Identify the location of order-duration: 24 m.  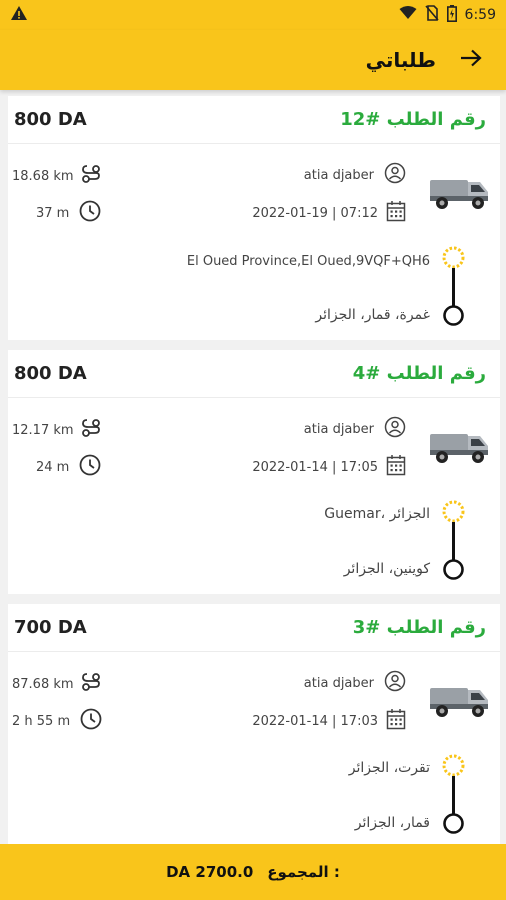
(53, 467).